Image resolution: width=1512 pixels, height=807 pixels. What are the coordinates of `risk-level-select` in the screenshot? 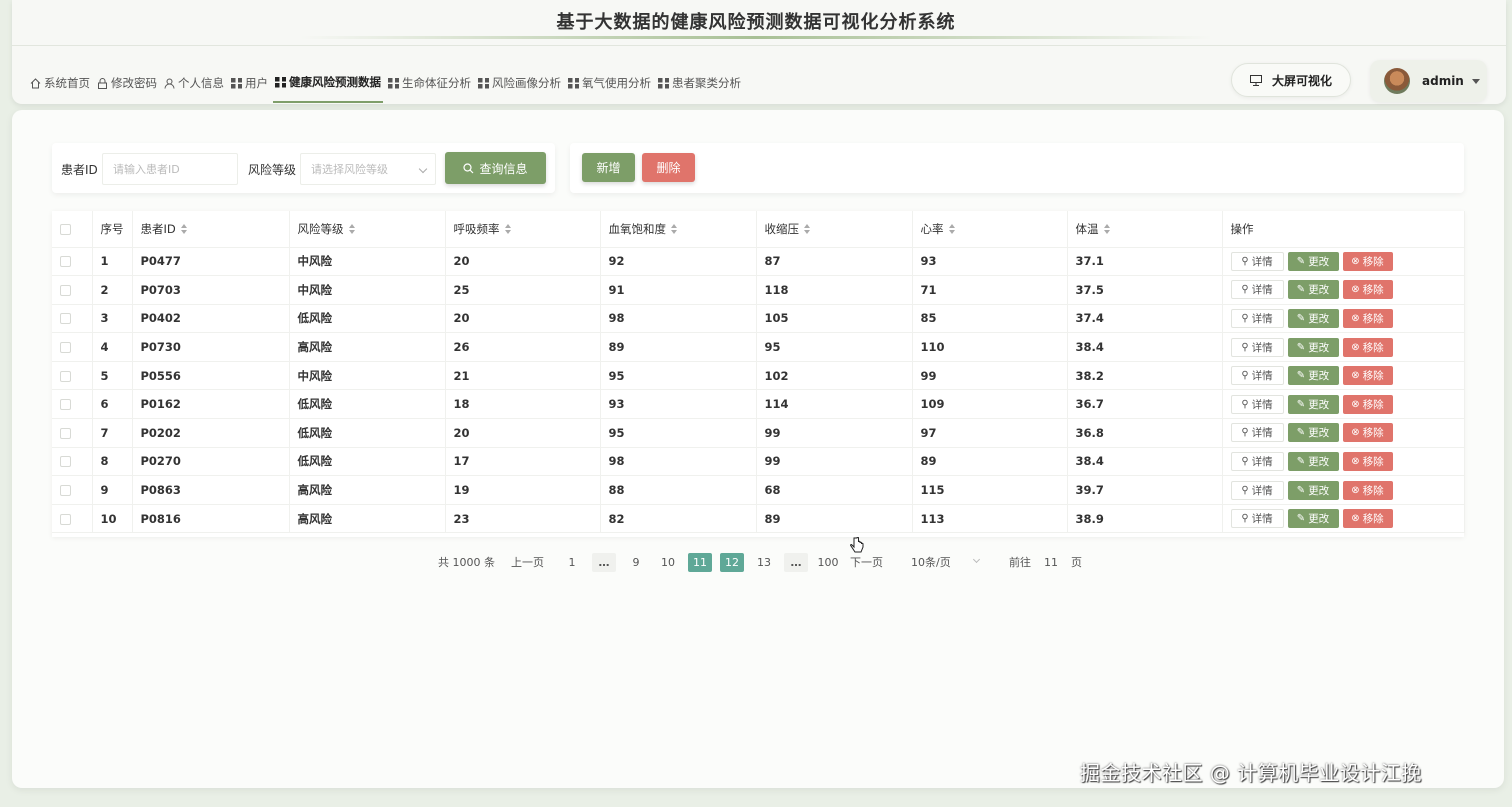 It's located at (368, 169).